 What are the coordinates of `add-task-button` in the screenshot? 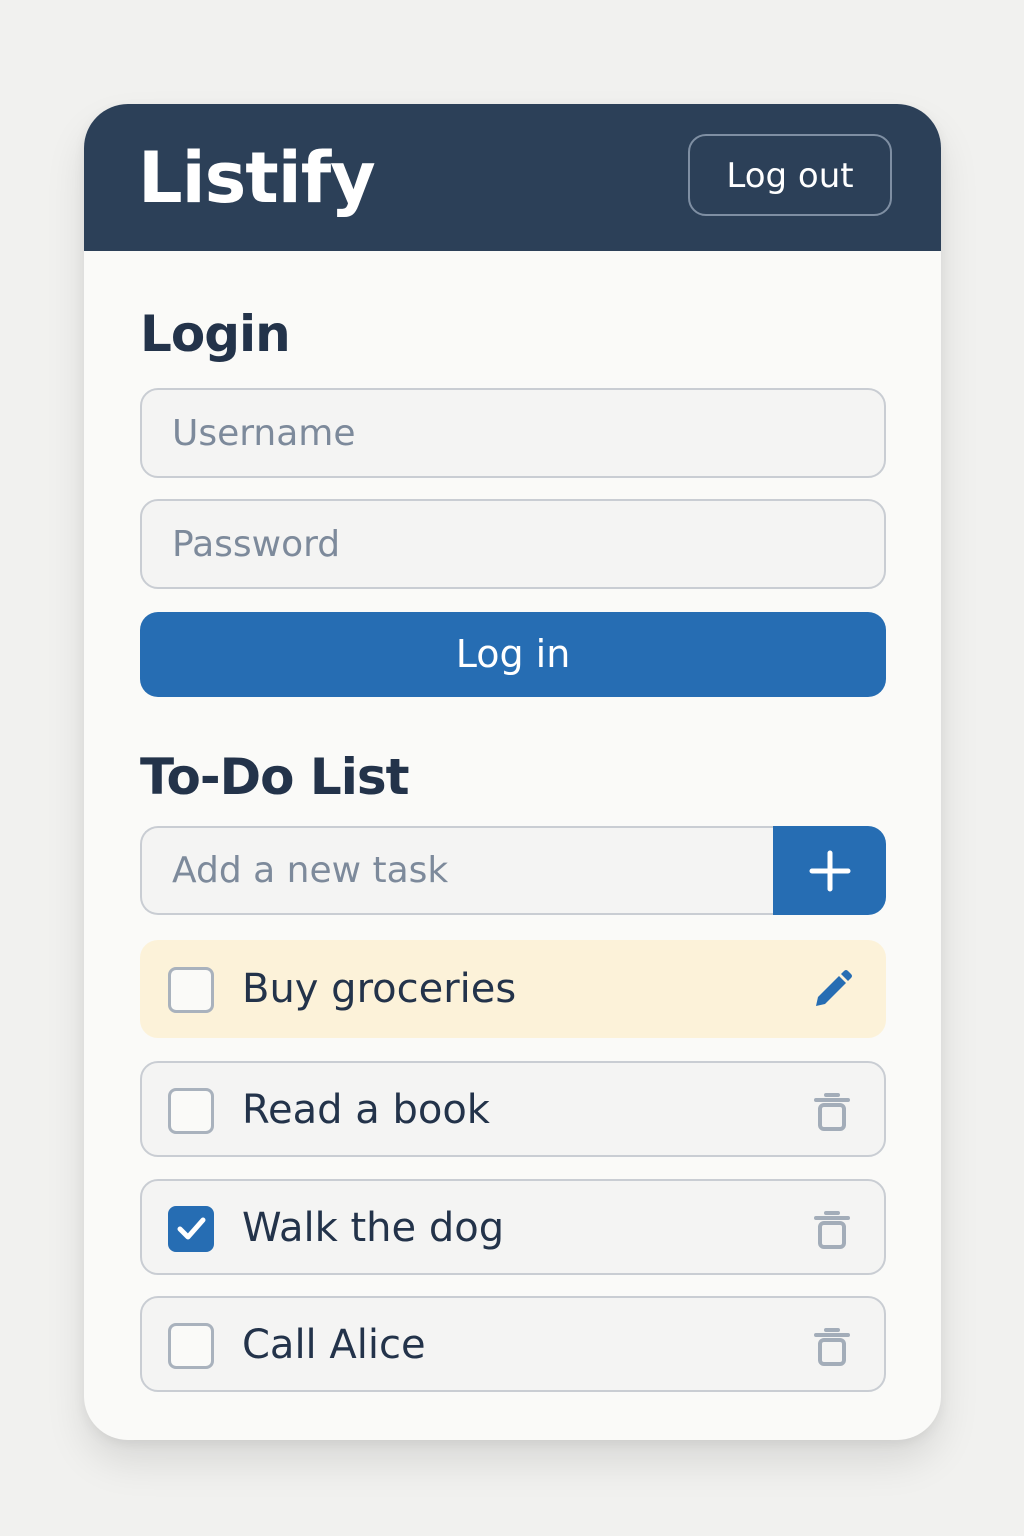 It's located at (829, 870).